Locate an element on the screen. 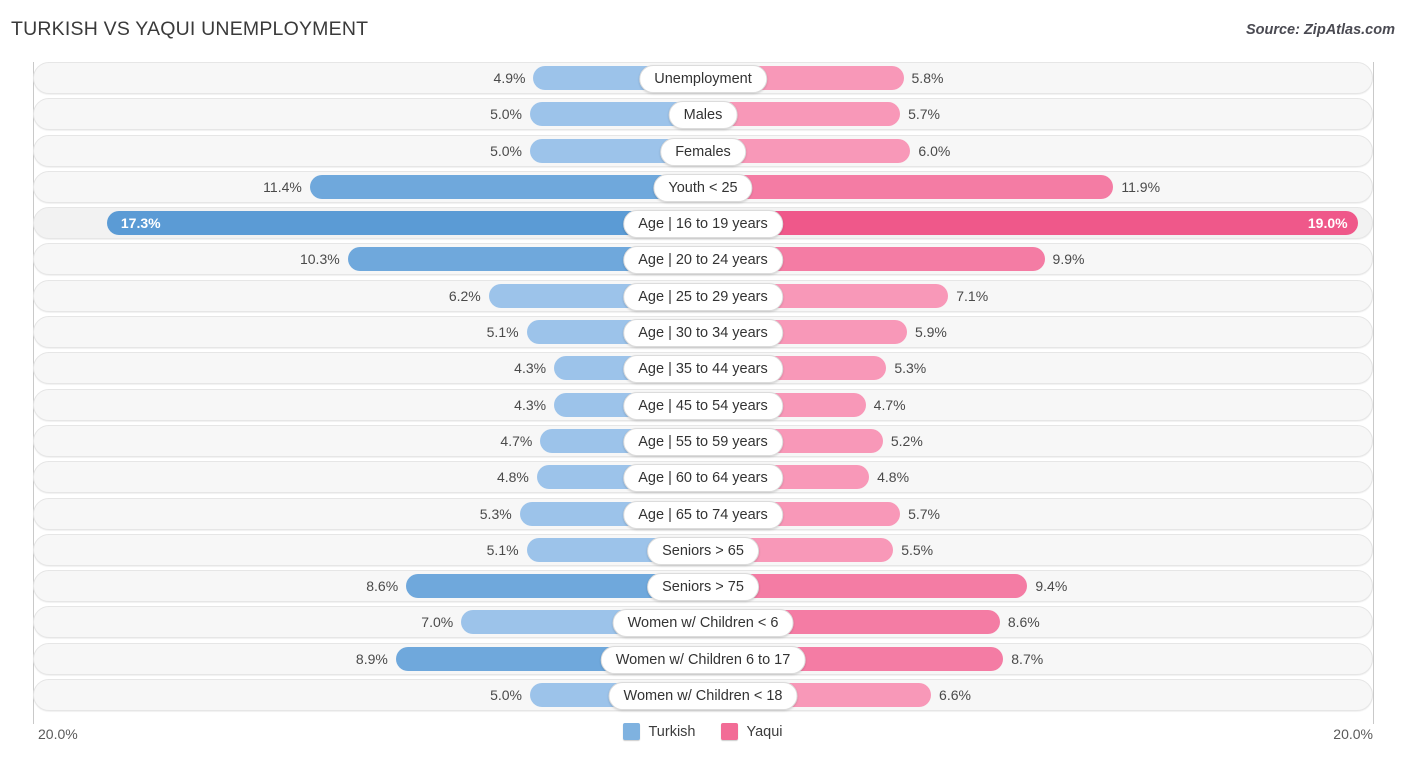 The height and width of the screenshot is (757, 1406). legend-item-turkish: Turkish is located at coordinates (659, 731).